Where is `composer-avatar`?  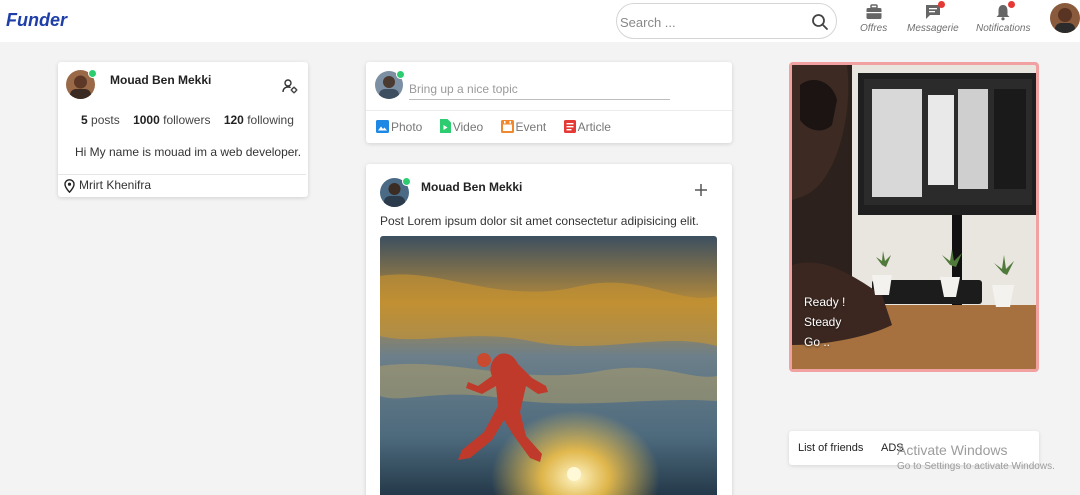
composer-avatar is located at coordinates (390, 84).